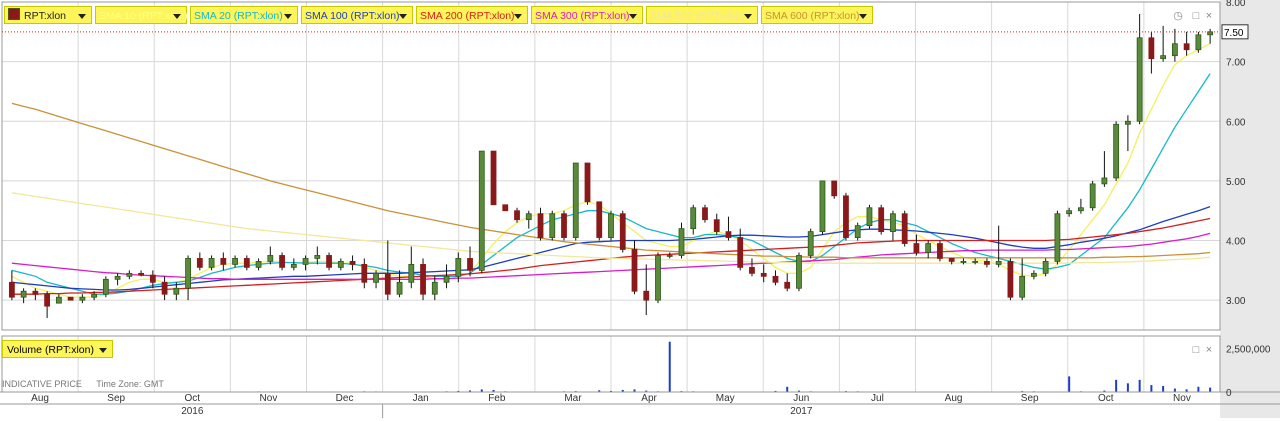 This screenshot has height=421, width=1280. What do you see at coordinates (1248, 350) in the screenshot?
I see `volume-tick-label: 2,500,000` at bounding box center [1248, 350].